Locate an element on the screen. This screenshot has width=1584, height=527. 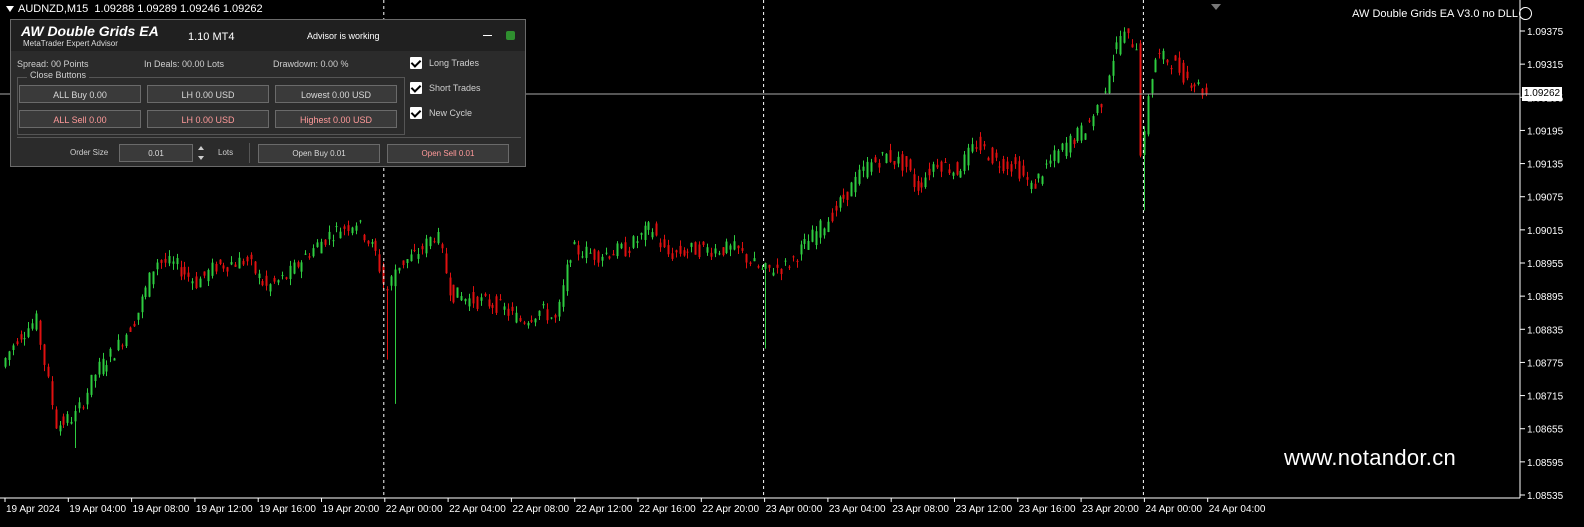
time-tick-label: 23 Apr 08:00 is located at coordinates (920, 509).